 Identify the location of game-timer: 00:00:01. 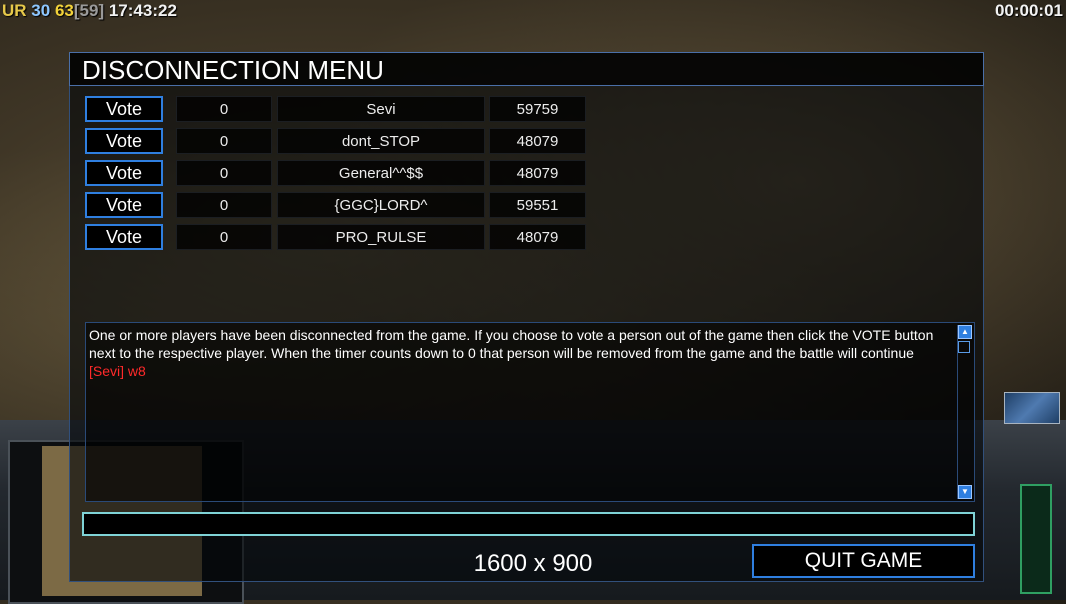
(1028, 10).